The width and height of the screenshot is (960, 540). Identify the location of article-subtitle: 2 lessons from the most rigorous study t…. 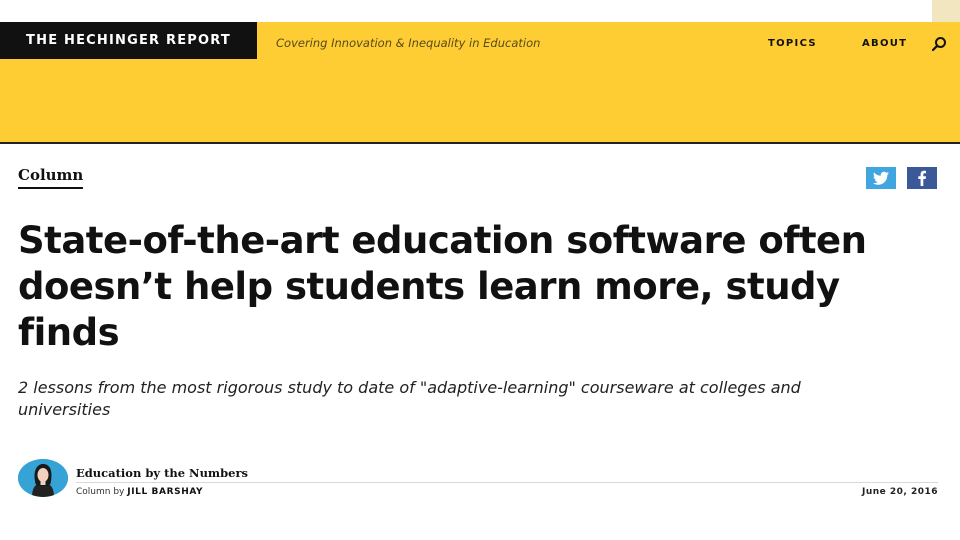
(409, 398).